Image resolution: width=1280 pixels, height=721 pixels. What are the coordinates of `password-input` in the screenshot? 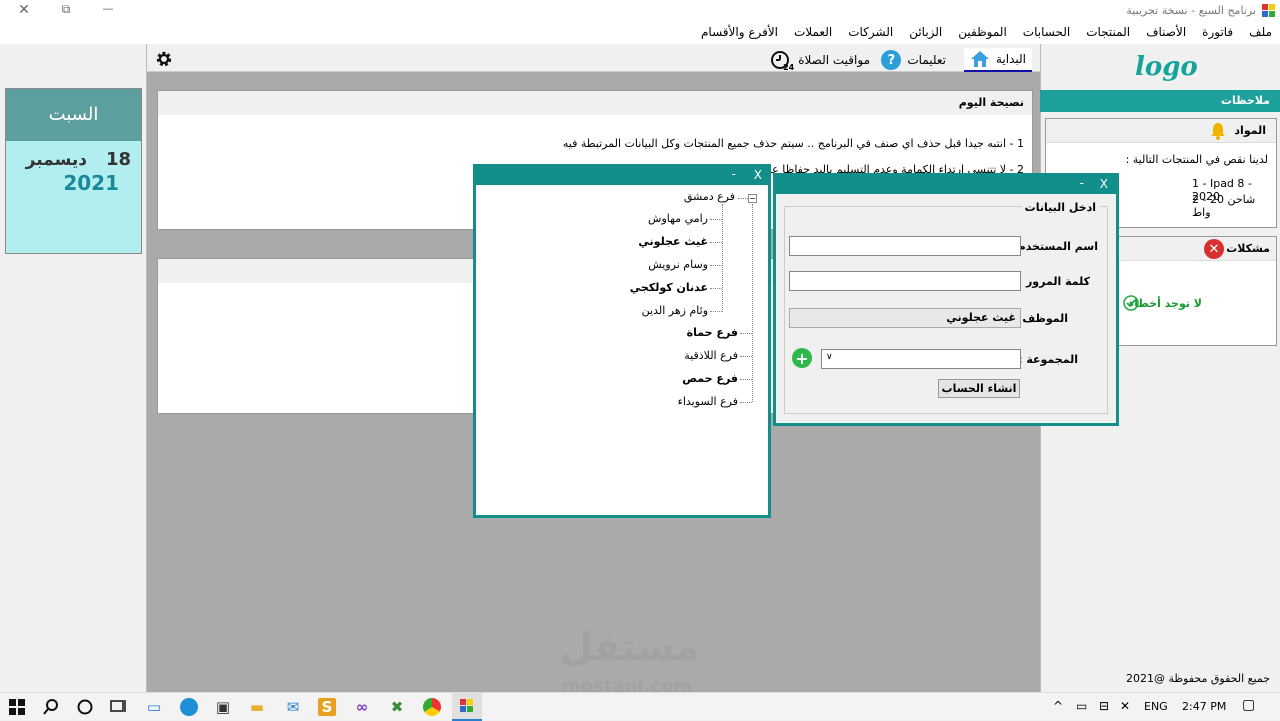 It's located at (905, 281).